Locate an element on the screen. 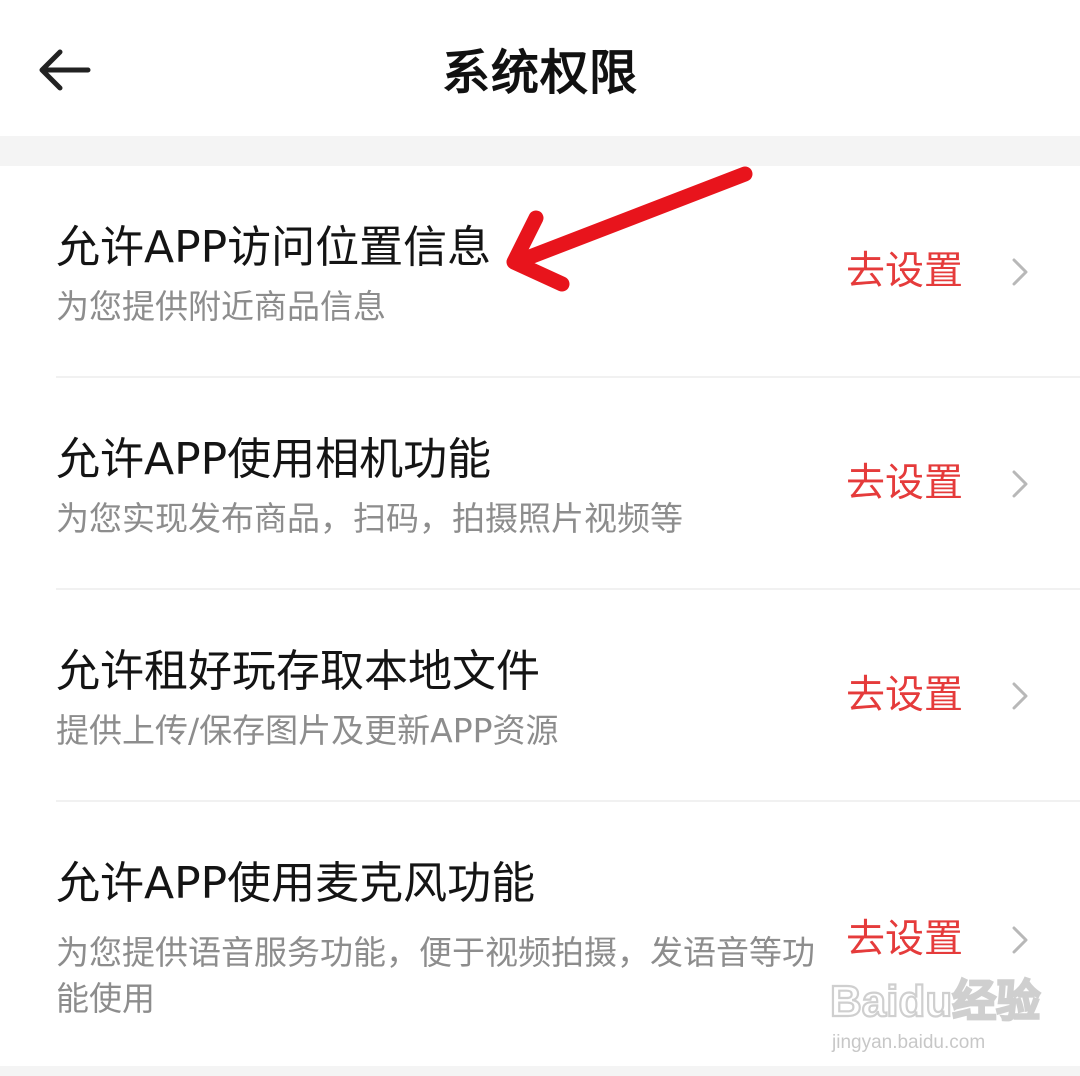 The image size is (1080, 1076). baidu-watermark-logo: Baidu经验 jingyan.baidu.com is located at coordinates (935, 1014).